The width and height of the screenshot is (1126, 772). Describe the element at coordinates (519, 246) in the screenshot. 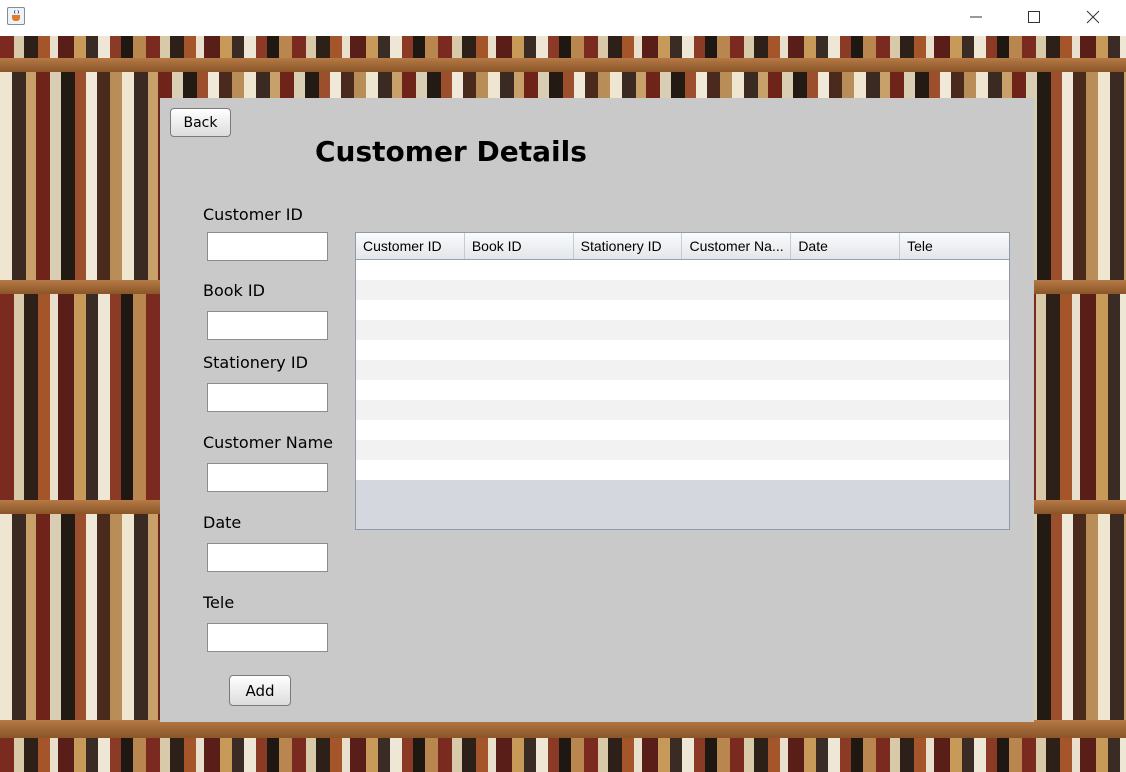

I see `column-header-book-id: Book ID` at that location.